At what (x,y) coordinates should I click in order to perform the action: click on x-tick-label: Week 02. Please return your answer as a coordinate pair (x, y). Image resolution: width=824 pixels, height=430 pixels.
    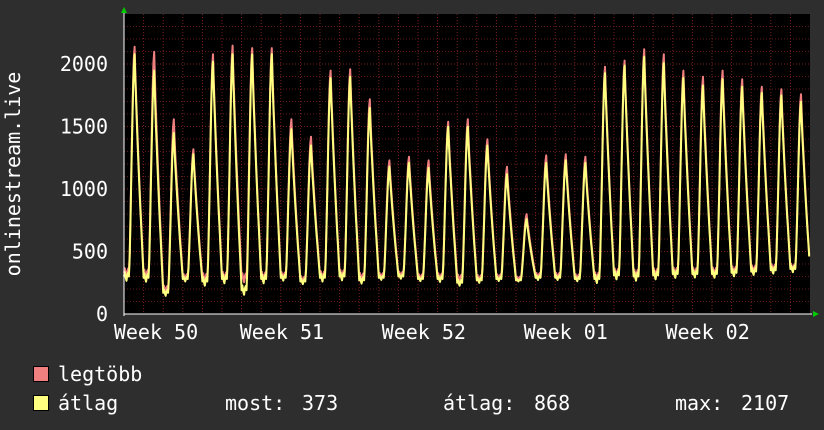
    Looking at the image, I should click on (707, 332).